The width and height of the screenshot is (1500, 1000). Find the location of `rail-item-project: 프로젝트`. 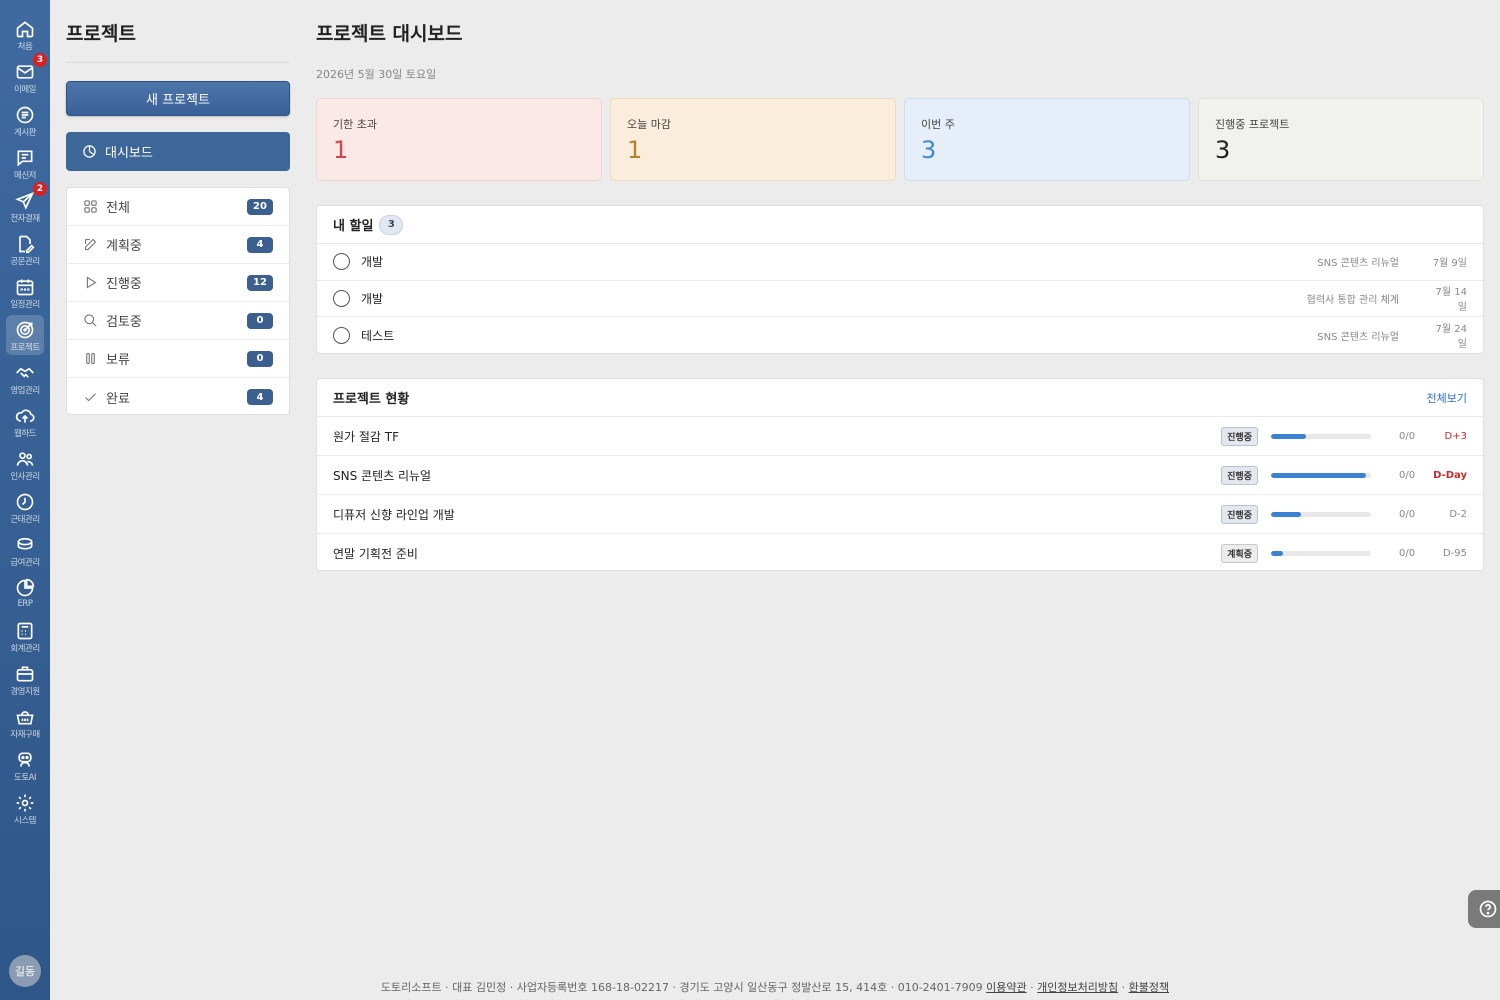

rail-item-project: 프로젝트 is located at coordinates (25, 335).